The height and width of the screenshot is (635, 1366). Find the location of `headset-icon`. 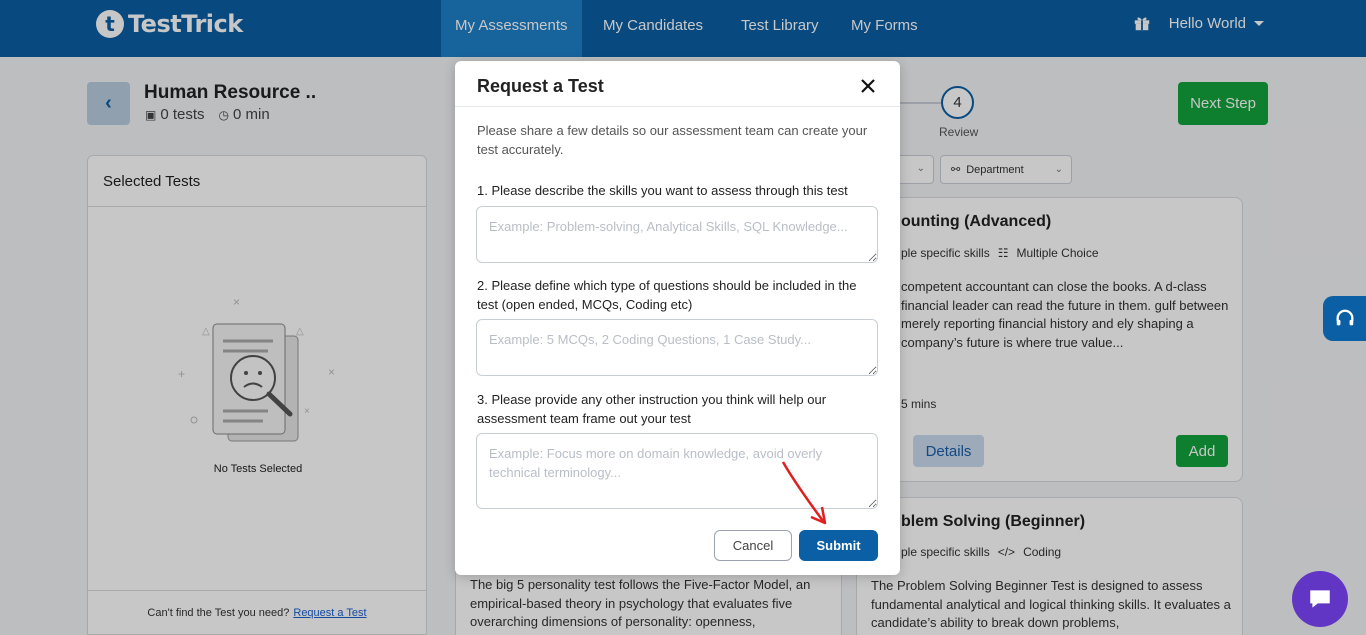

headset-icon is located at coordinates (1344, 317).